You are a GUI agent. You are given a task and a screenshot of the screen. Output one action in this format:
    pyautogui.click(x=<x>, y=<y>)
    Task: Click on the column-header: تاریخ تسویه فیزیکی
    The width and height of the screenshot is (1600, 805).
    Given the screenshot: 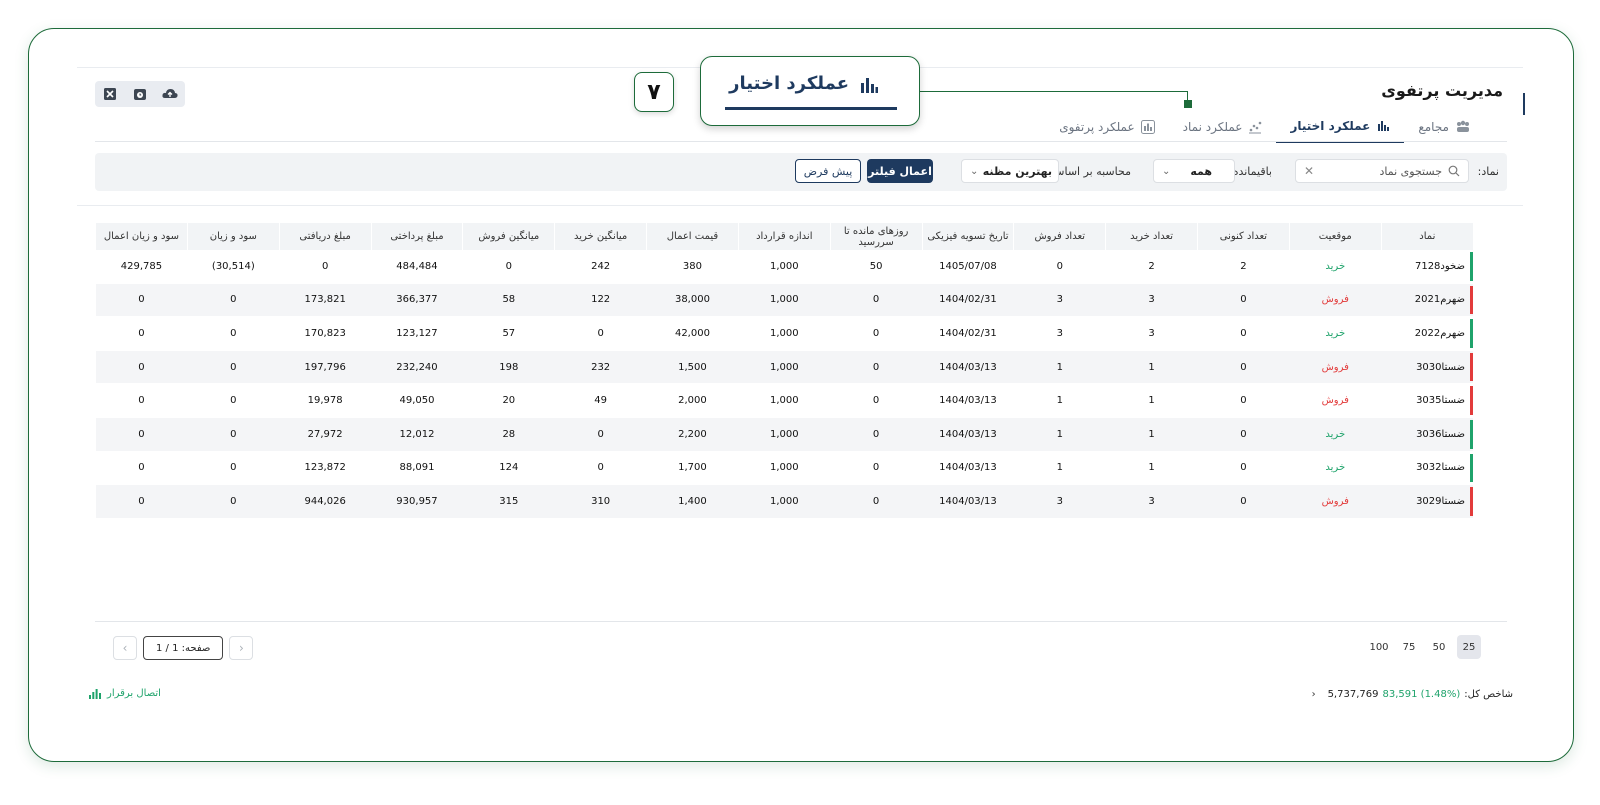 What is the action you would take?
    pyautogui.click(x=967, y=236)
    